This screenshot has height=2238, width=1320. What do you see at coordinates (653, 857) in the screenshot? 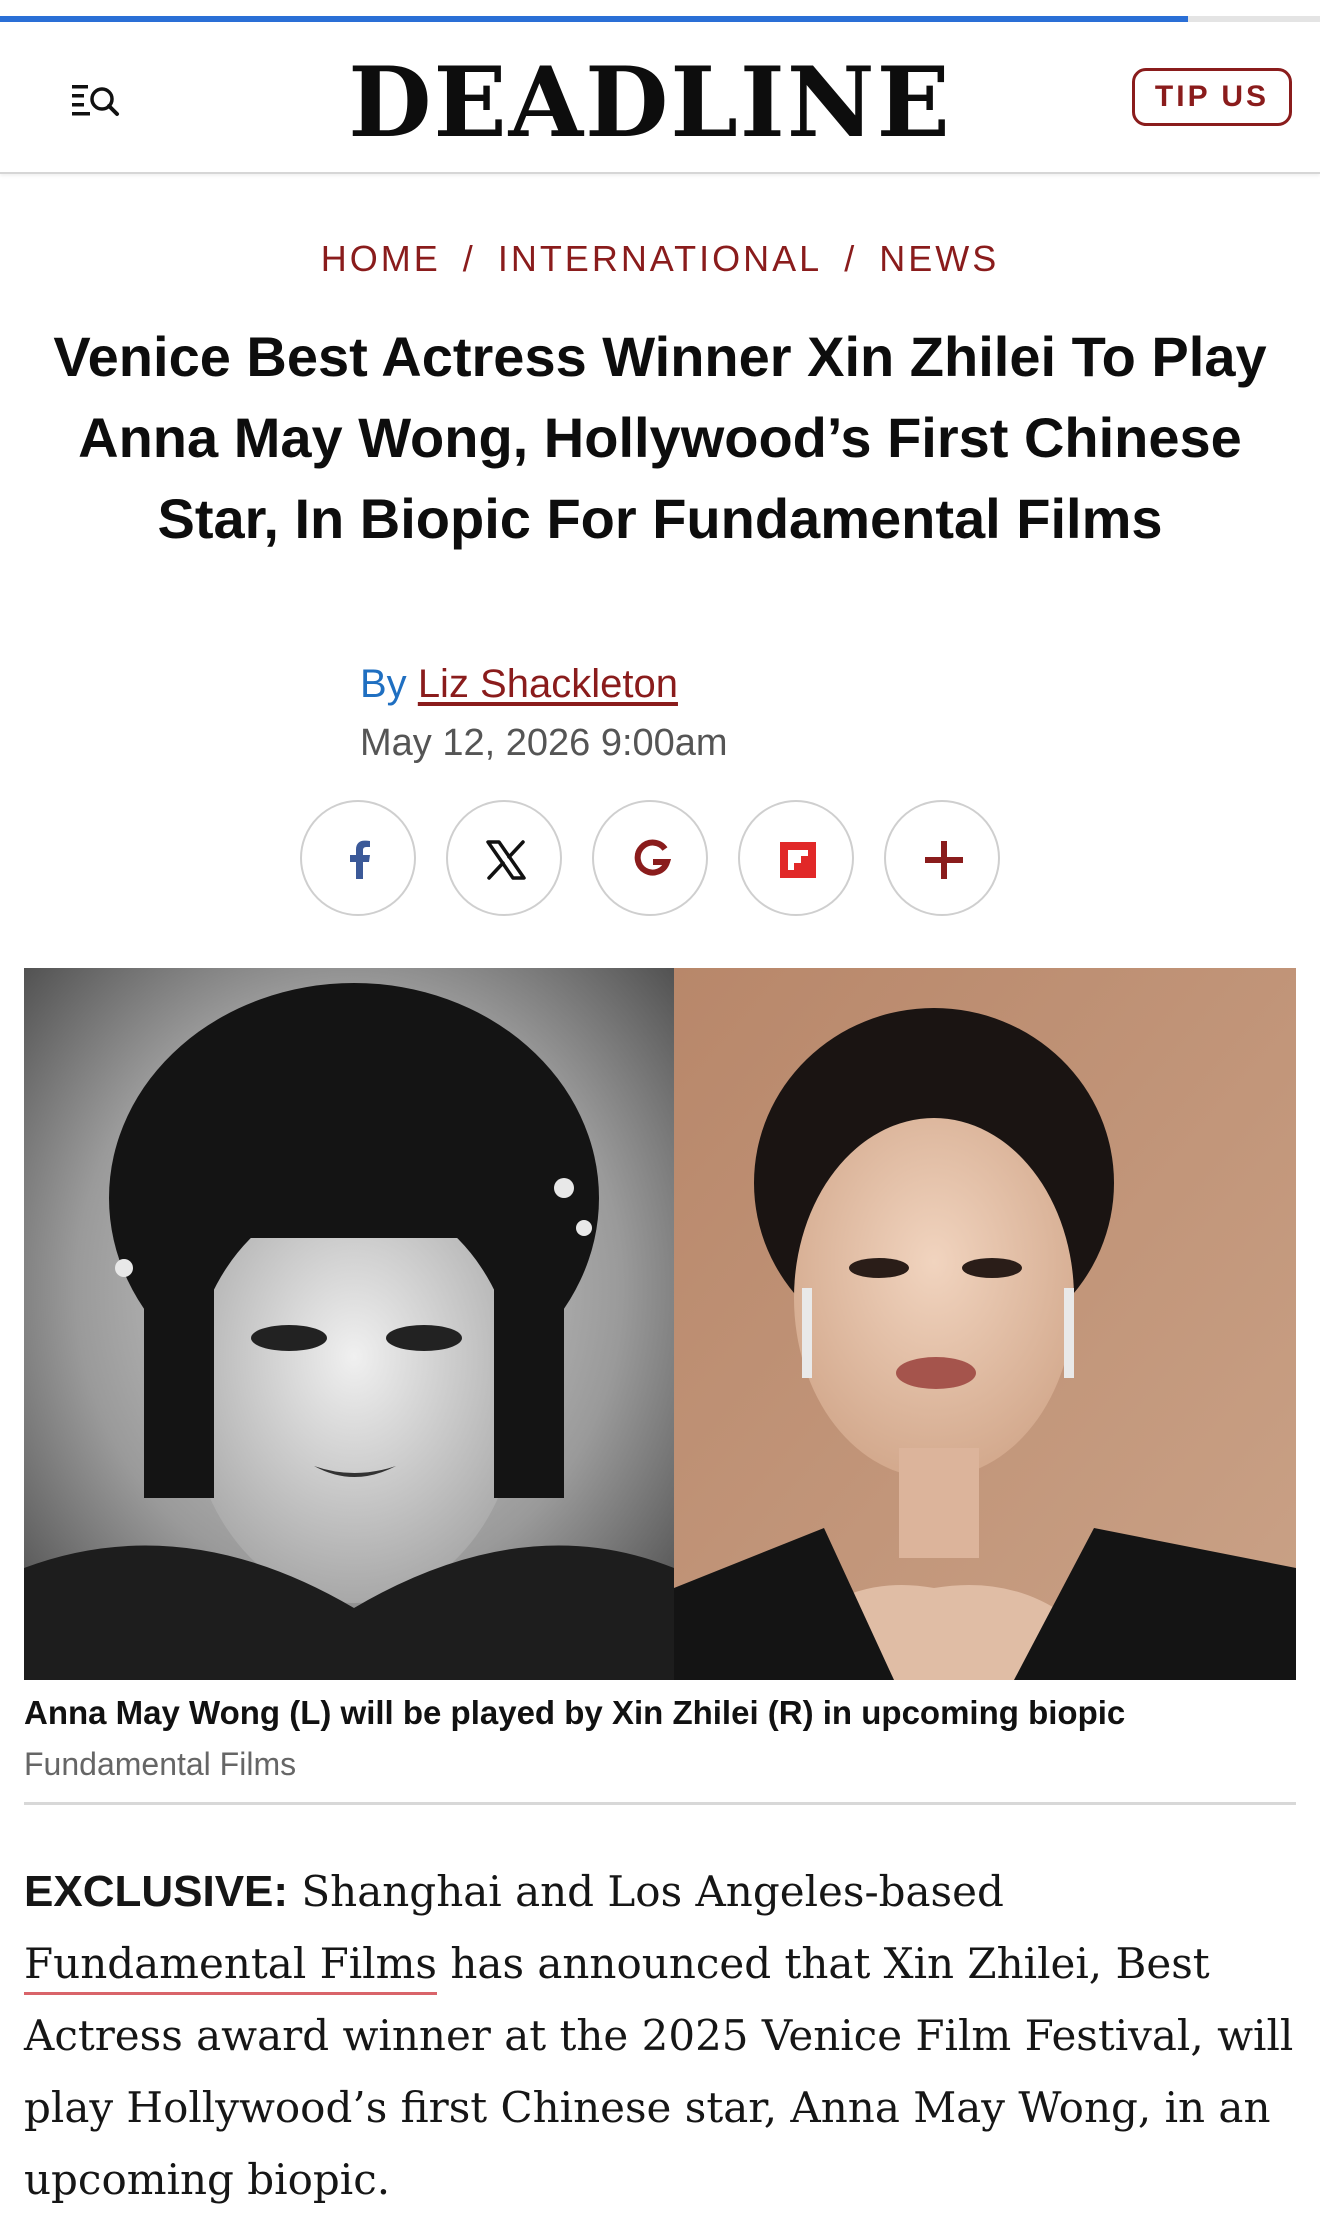
I see `google-icon` at bounding box center [653, 857].